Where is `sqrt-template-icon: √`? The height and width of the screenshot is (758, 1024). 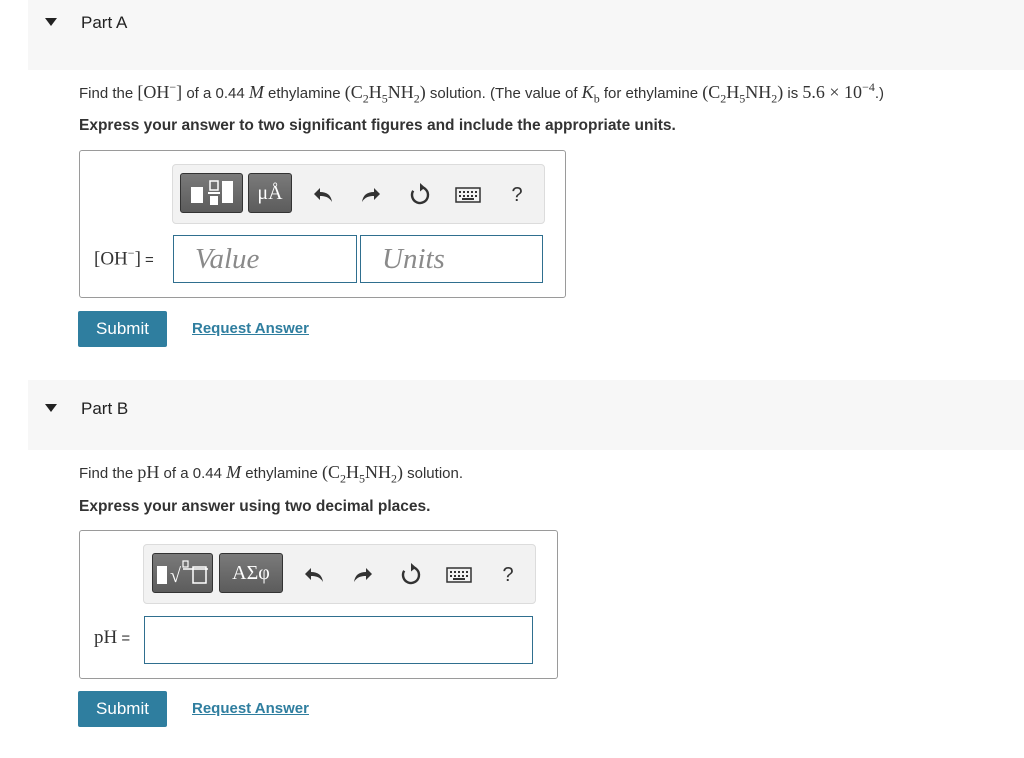 sqrt-template-icon: √ is located at coordinates (182, 573).